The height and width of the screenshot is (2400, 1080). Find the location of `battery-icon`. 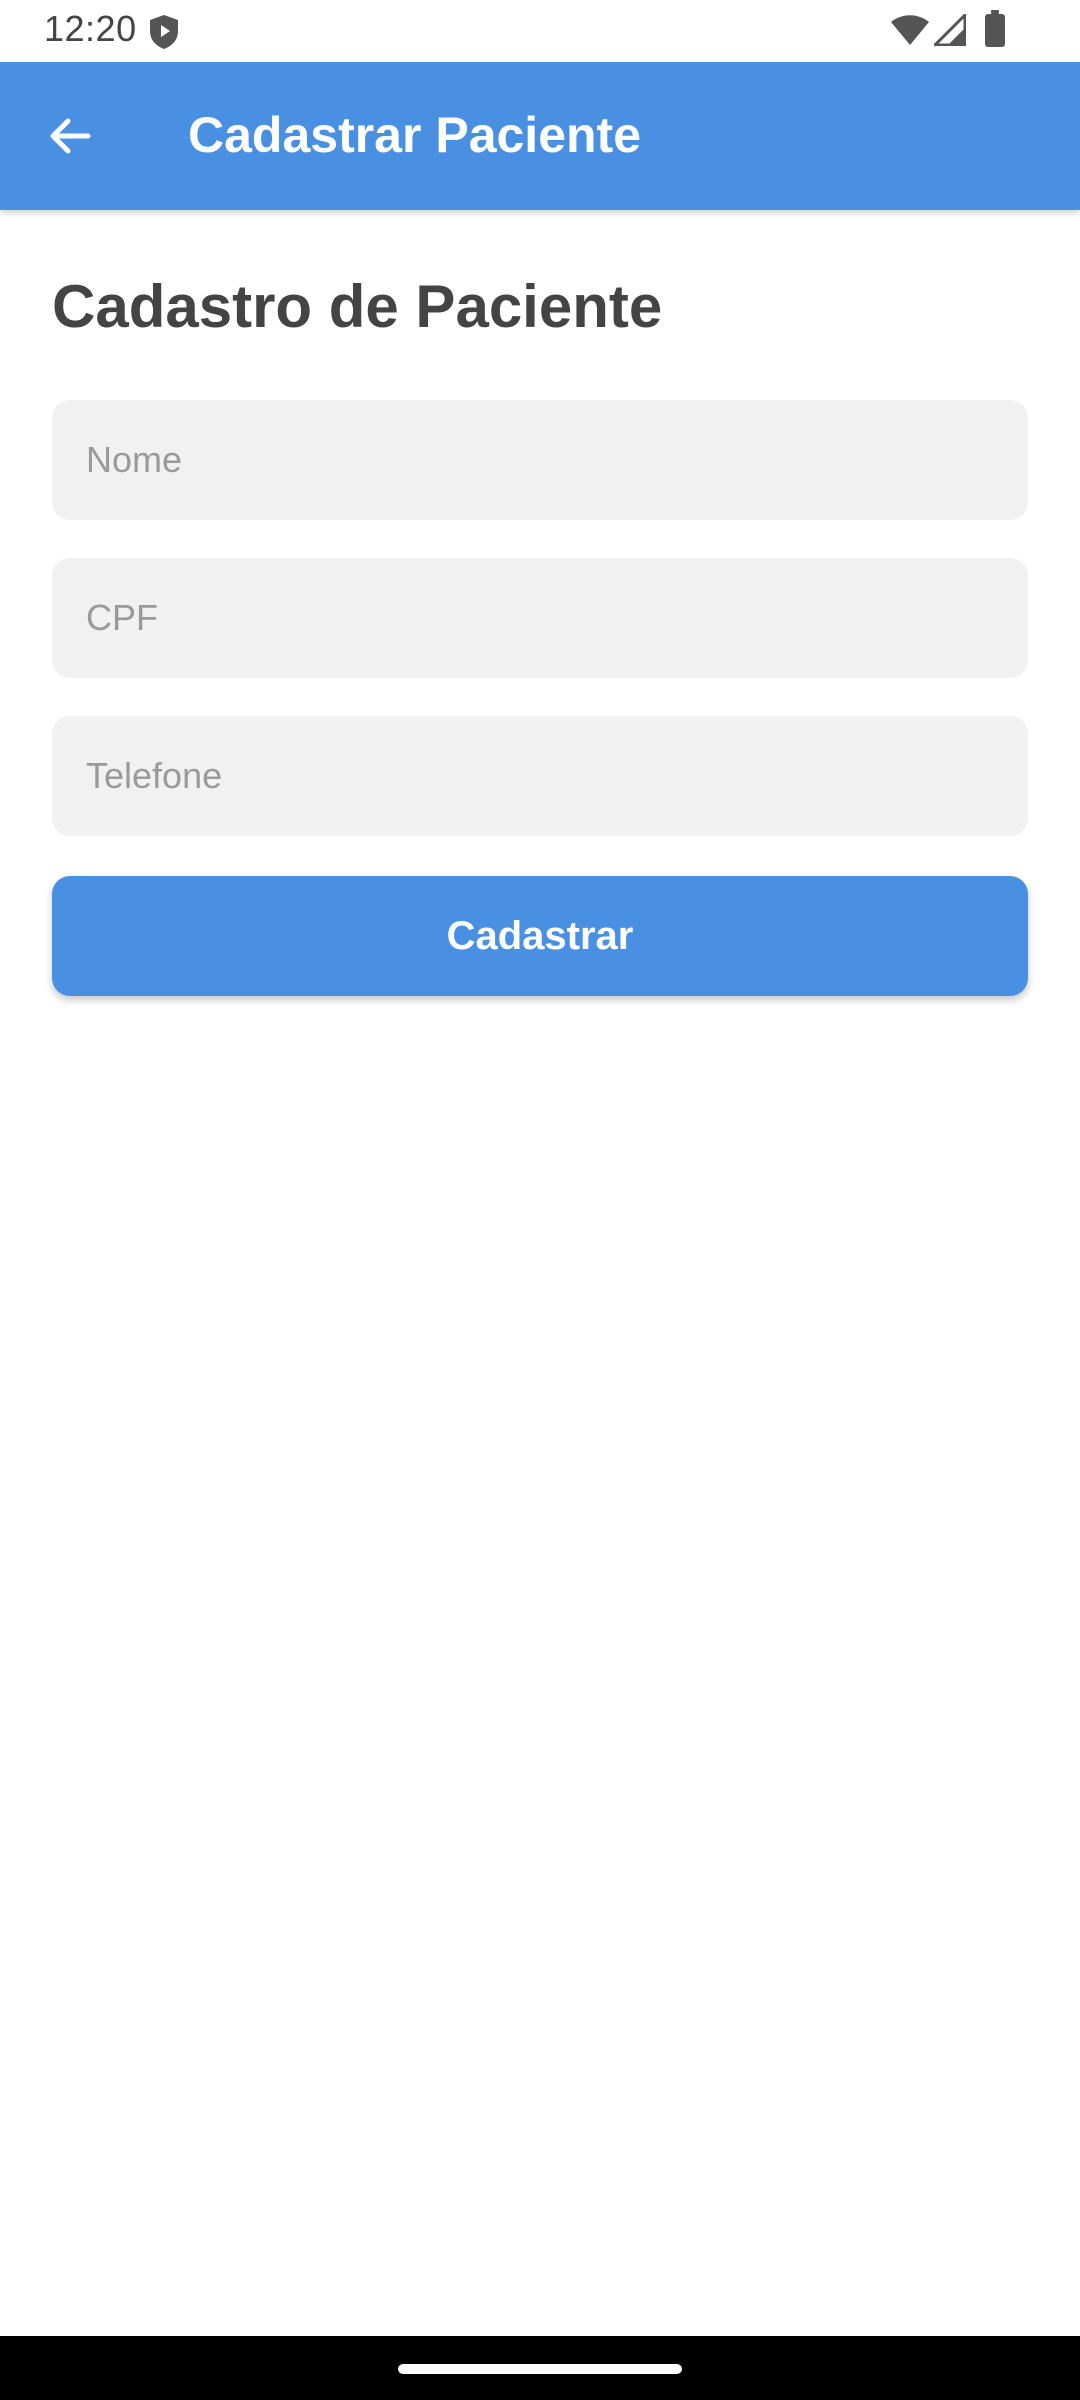

battery-icon is located at coordinates (995, 28).